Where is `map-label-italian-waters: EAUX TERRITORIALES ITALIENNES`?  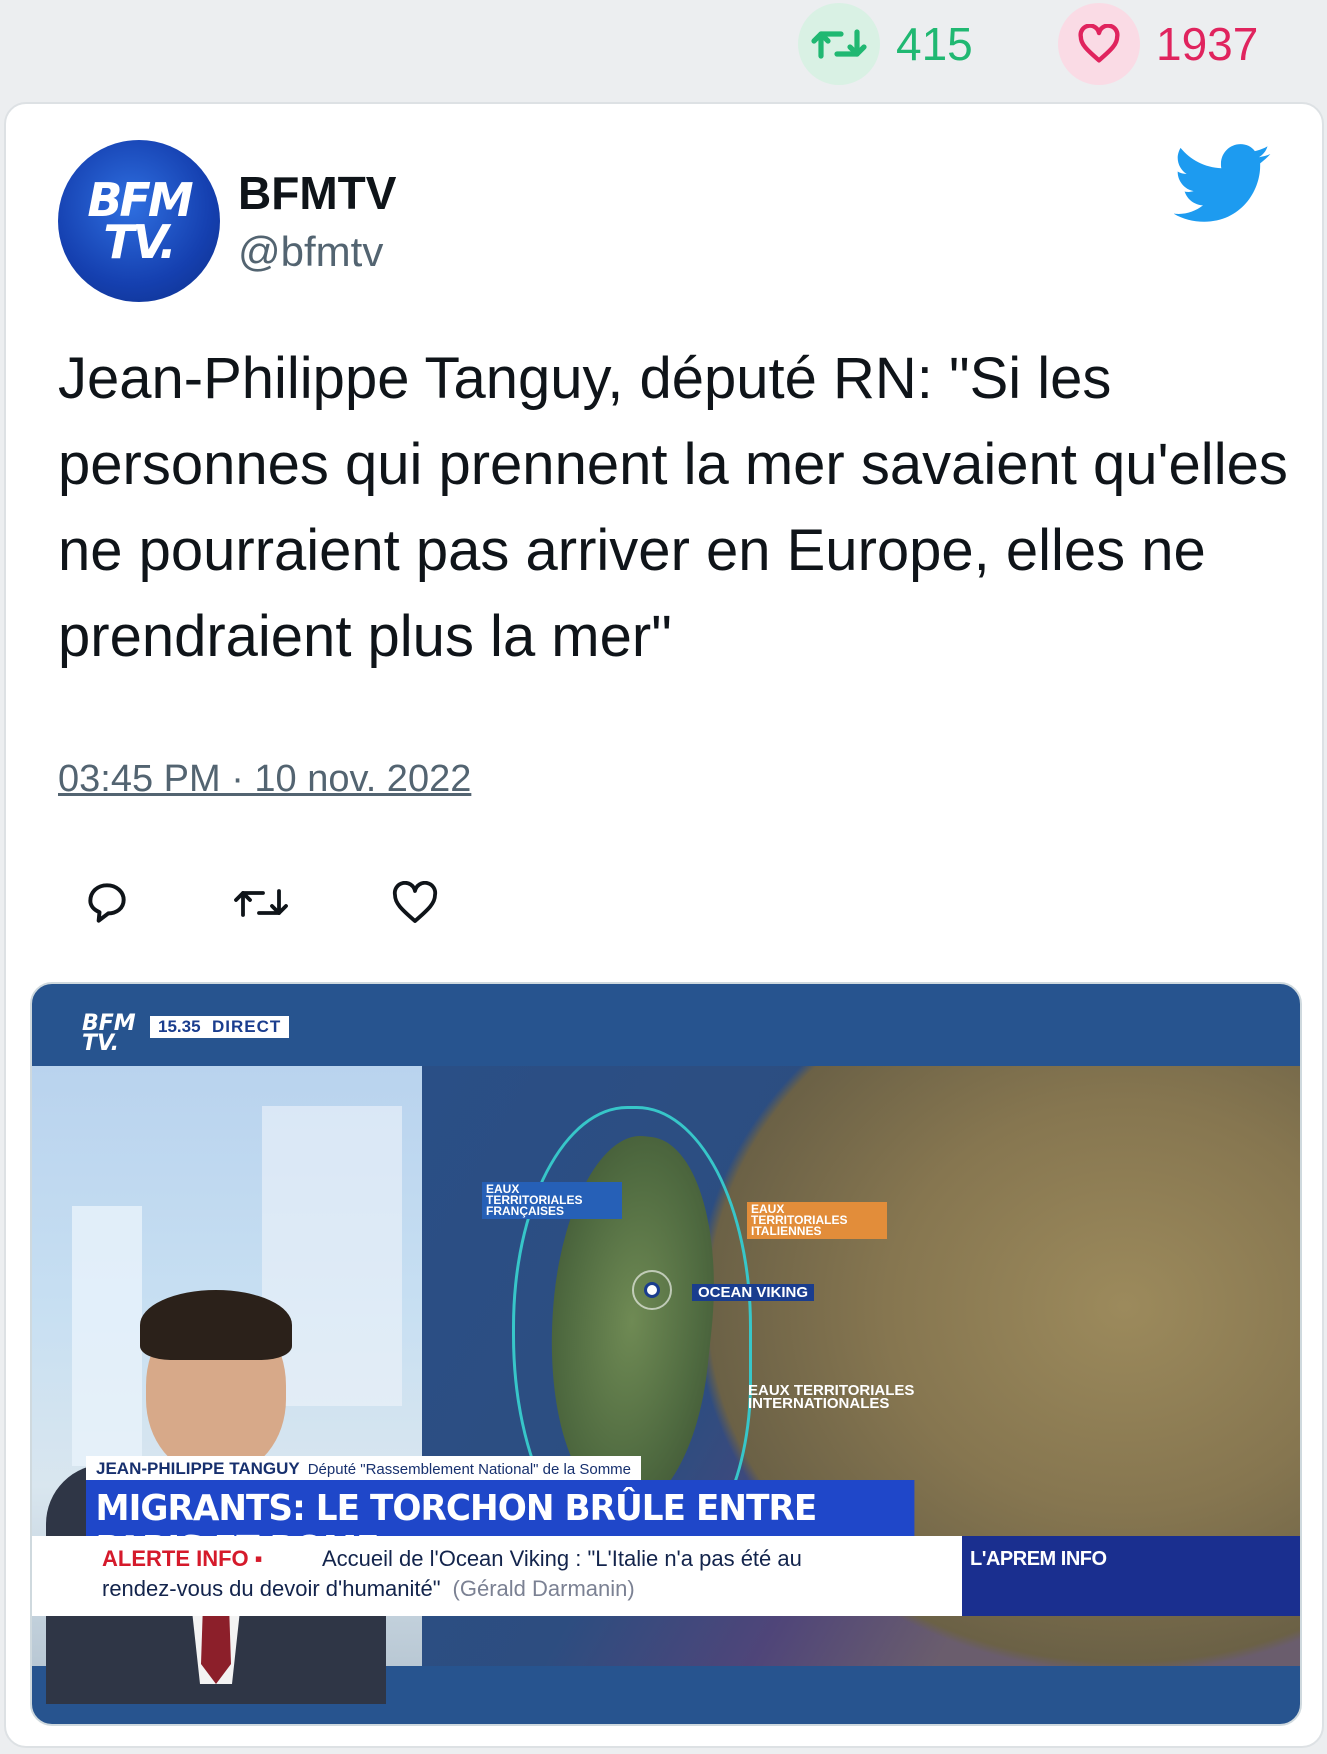
map-label-italian-waters: EAUX TERRITORIALES ITALIENNES is located at coordinates (817, 1220).